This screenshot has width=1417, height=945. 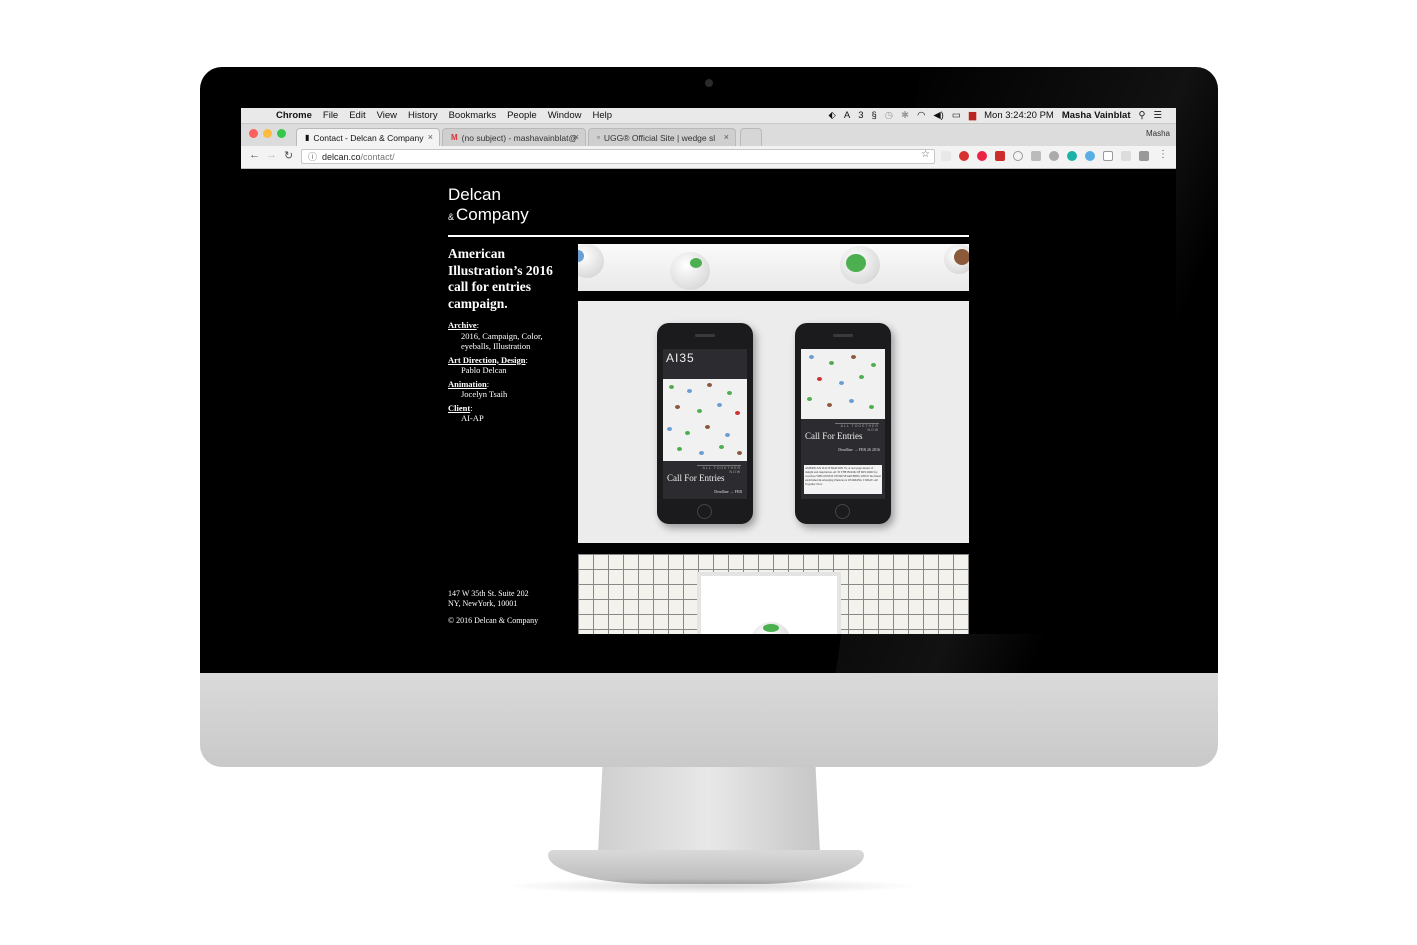 I want to click on logo-line-2: Company, so click(x=492, y=214).